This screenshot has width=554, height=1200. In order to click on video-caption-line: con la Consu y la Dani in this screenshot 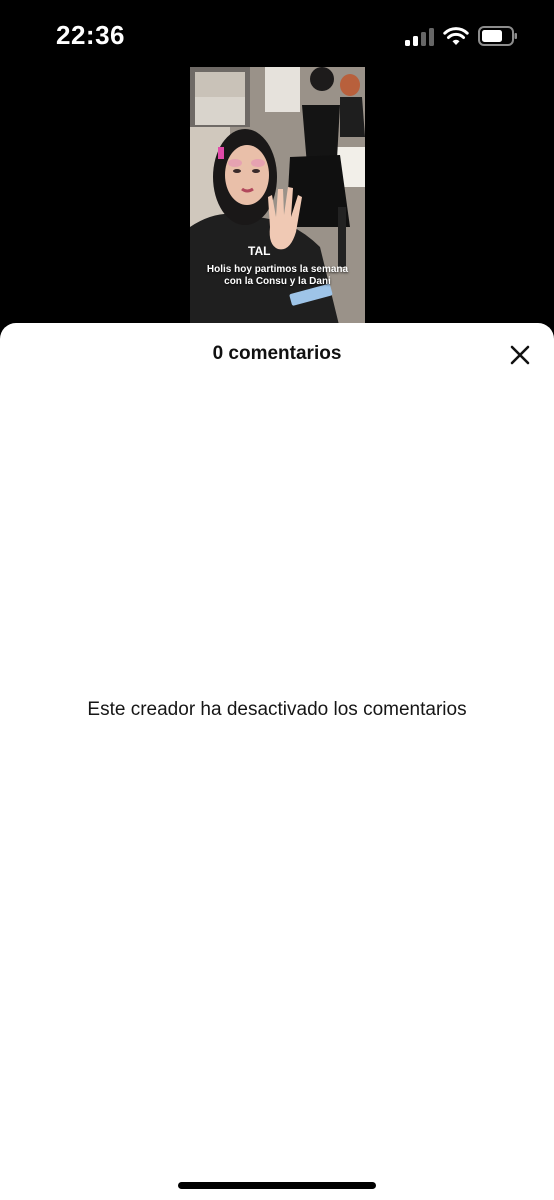, I will do `click(277, 281)`.